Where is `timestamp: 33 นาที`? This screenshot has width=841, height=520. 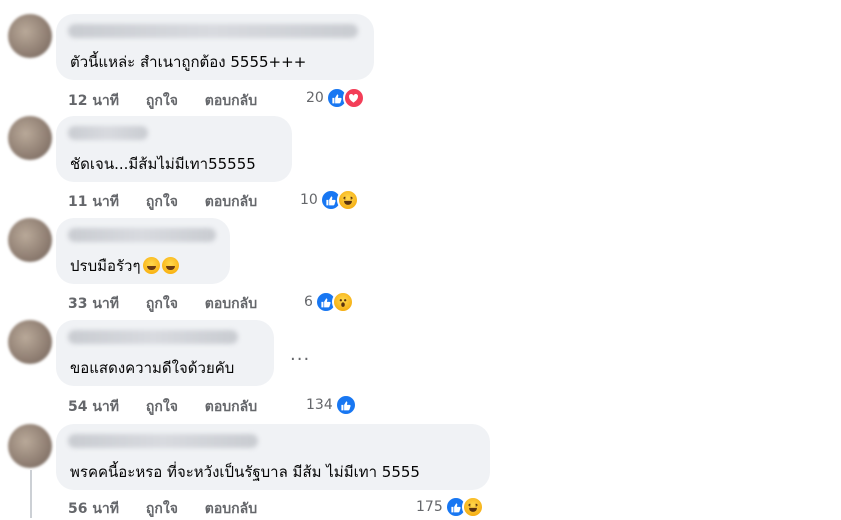 timestamp: 33 นาที is located at coordinates (93, 304).